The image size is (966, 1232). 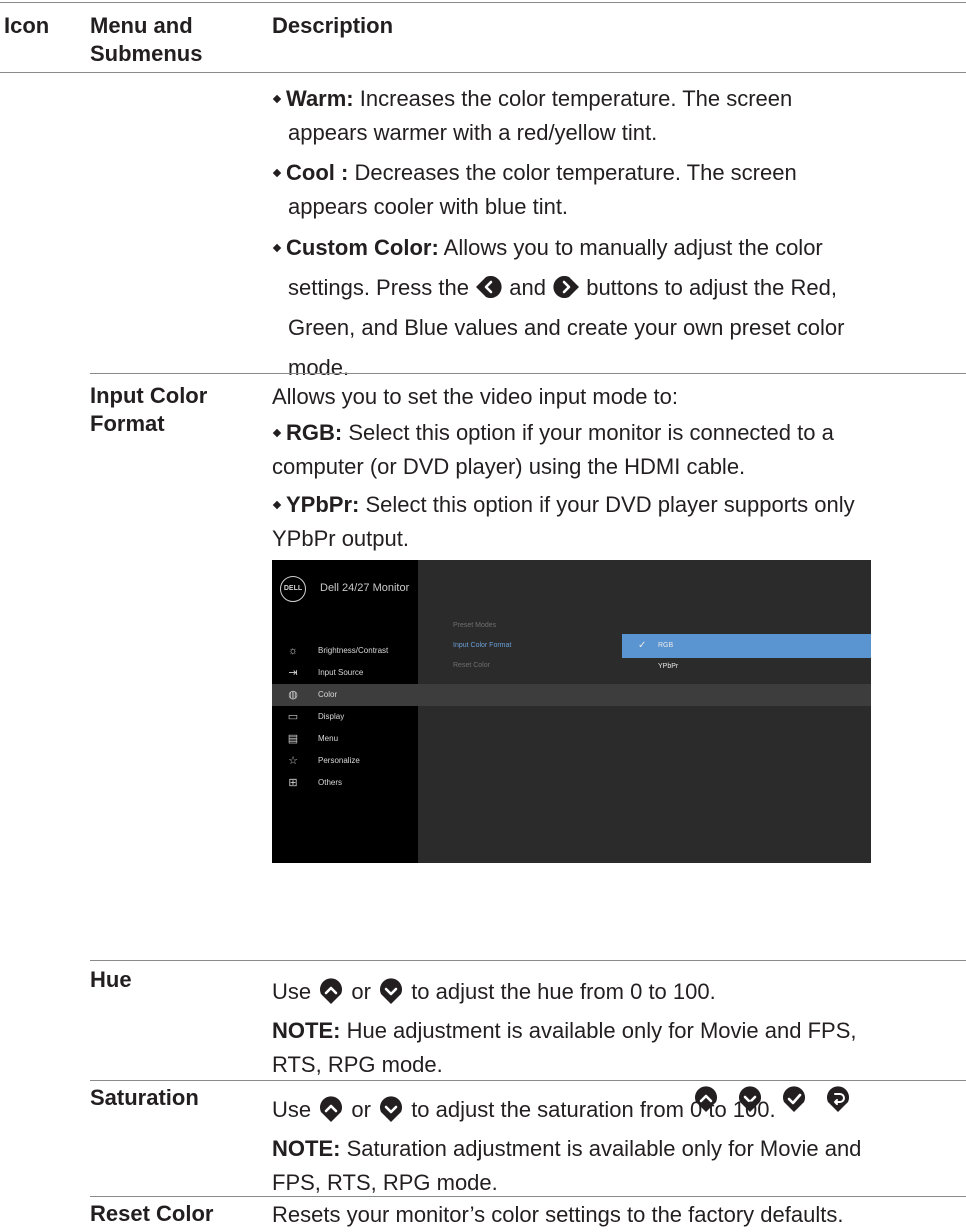 I want to click on hue-rest: to adjust the hue from 0 to 100., so click(x=563, y=991).